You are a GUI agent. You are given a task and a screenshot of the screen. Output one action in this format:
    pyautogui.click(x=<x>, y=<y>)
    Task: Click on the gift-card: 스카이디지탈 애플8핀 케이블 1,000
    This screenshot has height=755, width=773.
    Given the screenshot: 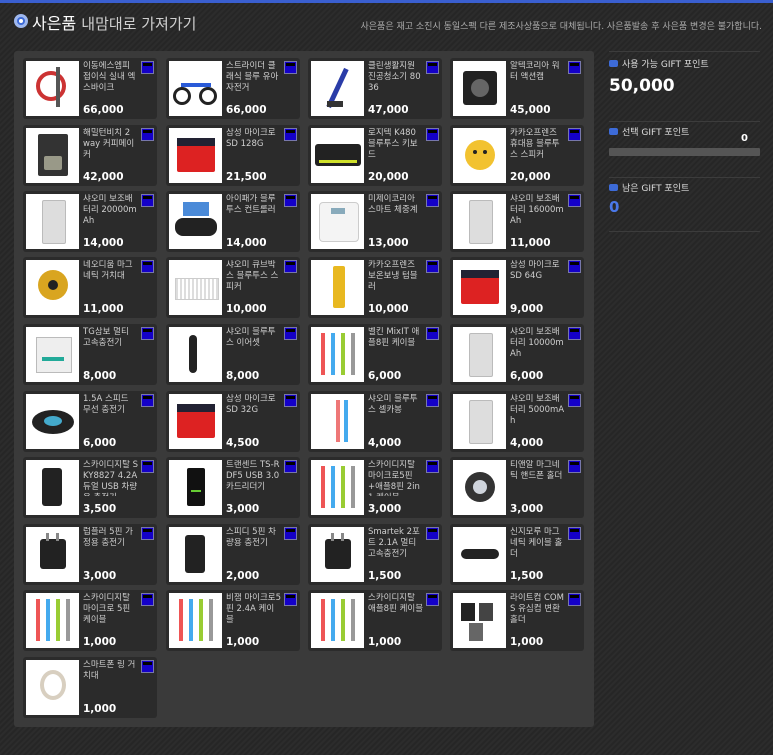 What is the action you would take?
    pyautogui.click(x=375, y=620)
    